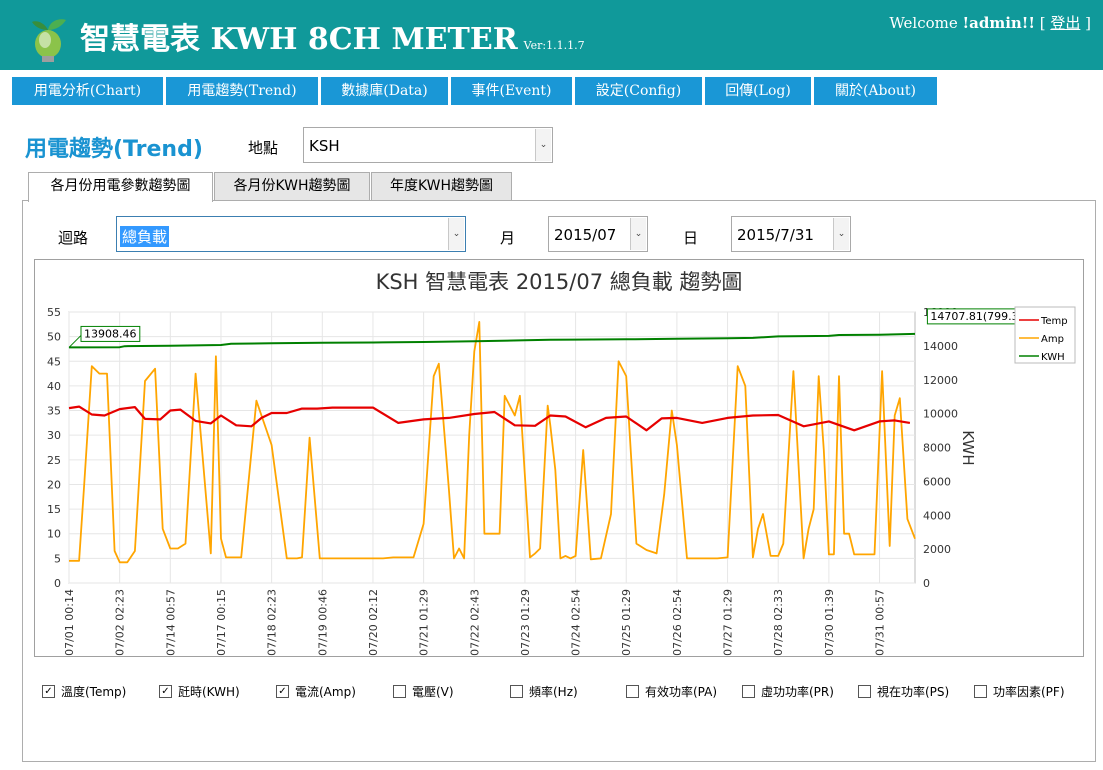 The height and width of the screenshot is (770, 1103). Describe the element at coordinates (937, 481) in the screenshot. I see `y2-tick-label: 6000` at that location.